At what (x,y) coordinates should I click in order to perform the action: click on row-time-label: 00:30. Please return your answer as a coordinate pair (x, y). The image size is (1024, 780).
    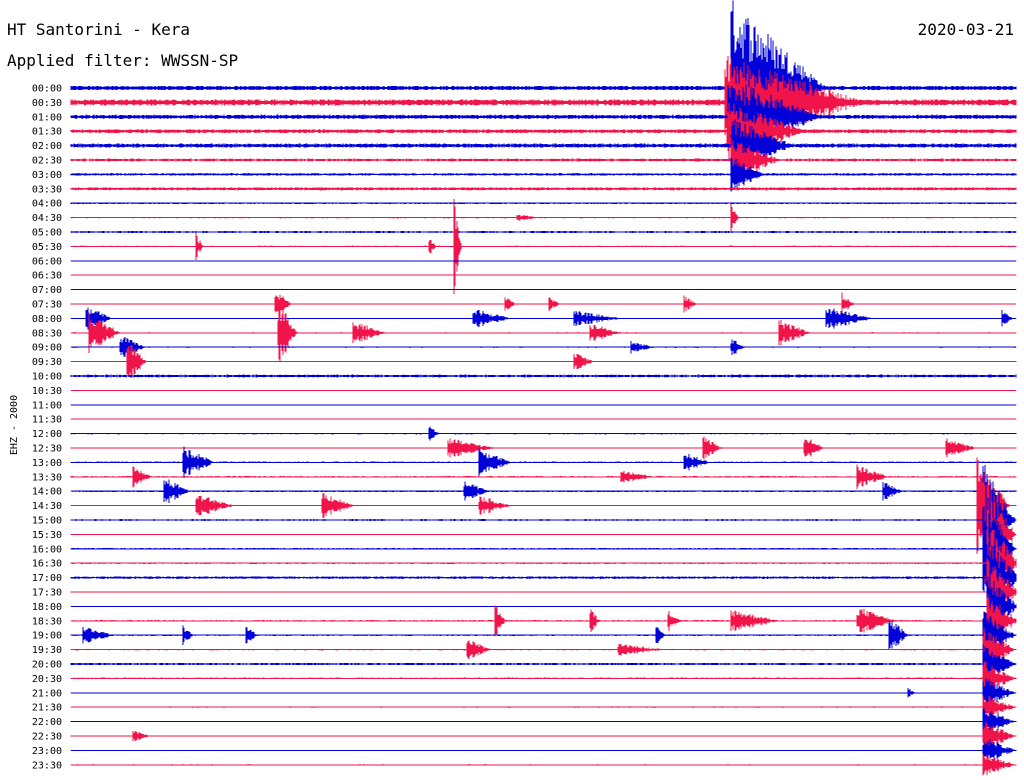
    Looking at the image, I should click on (47, 103).